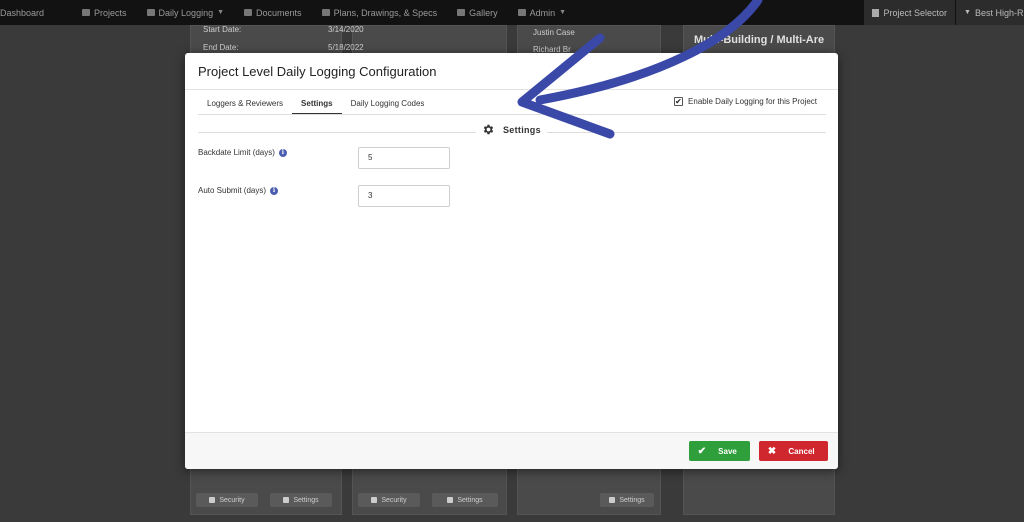 This screenshot has width=1024, height=522. I want to click on enable-daily-logging-label: Enable Daily Logging for this Project, so click(752, 101).